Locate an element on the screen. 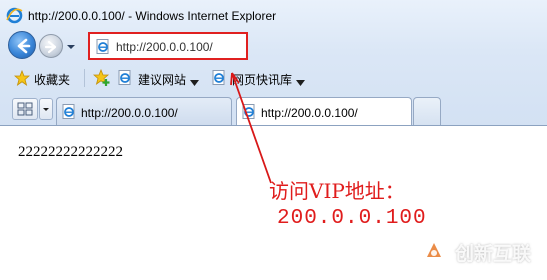 This screenshot has width=547, height=280. address-highlight-box is located at coordinates (168, 46).